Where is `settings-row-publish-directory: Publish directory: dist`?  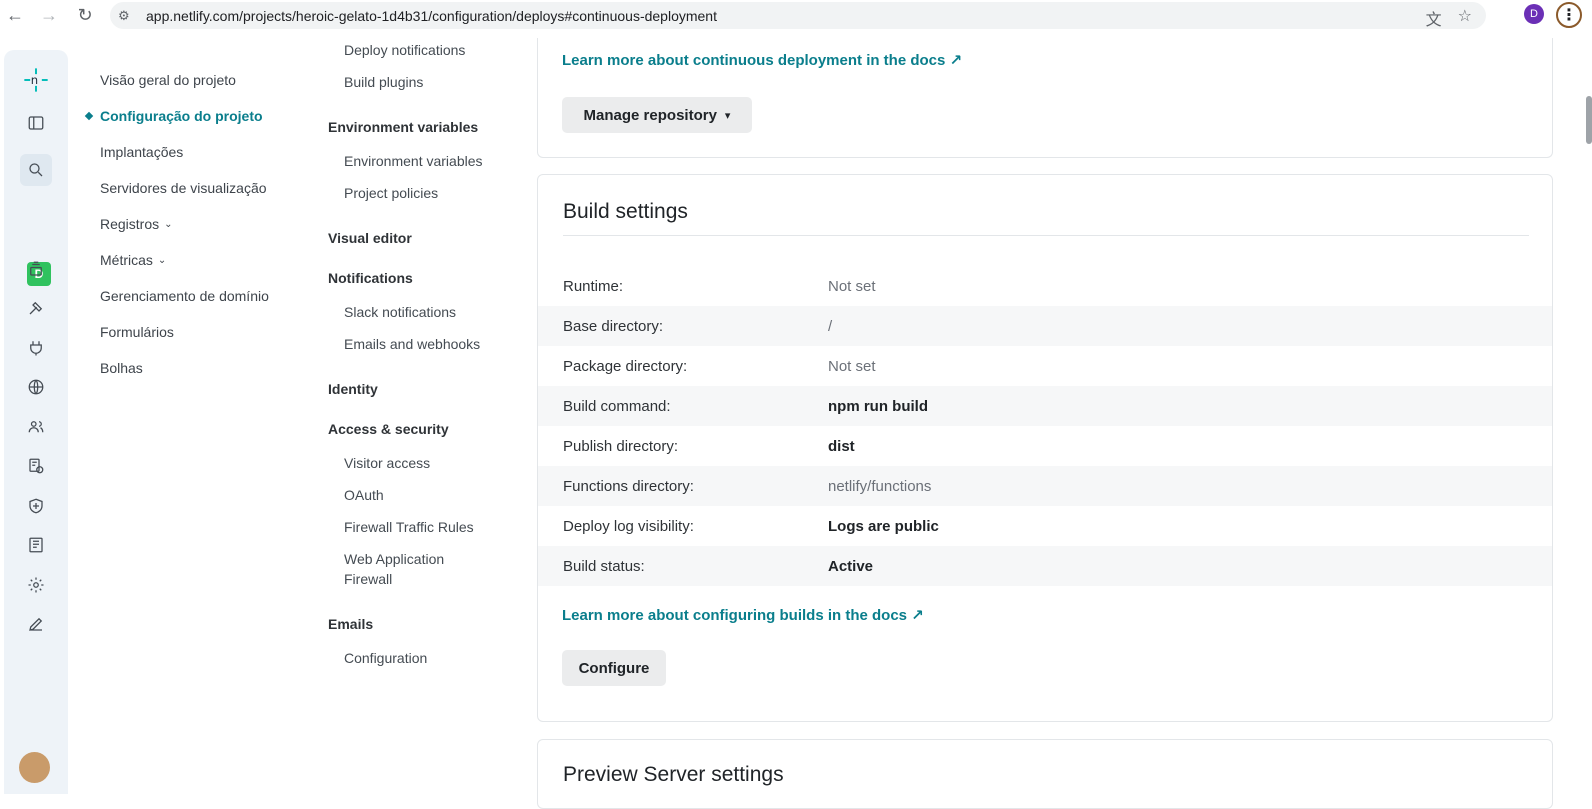
settings-row-publish-directory: Publish directory: dist is located at coordinates (1045, 446).